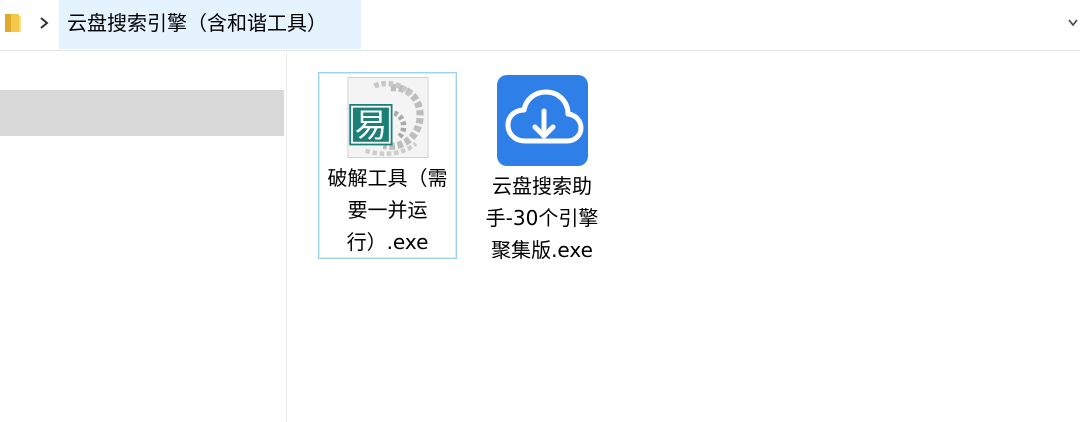  Describe the element at coordinates (1073, 23) in the screenshot. I see `chevron-down-icon` at that location.